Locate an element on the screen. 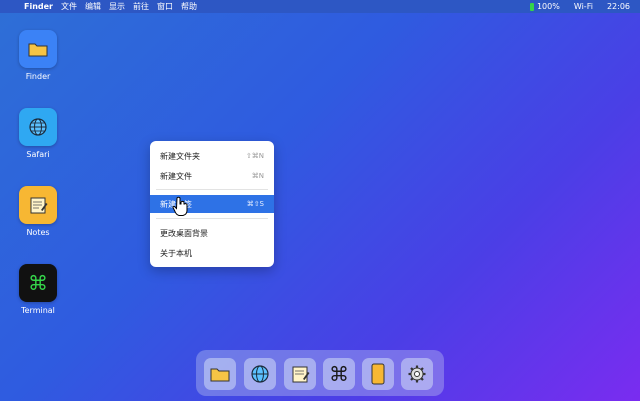 The image size is (640, 401). desktop-icon-label: Notes is located at coordinates (38, 232).